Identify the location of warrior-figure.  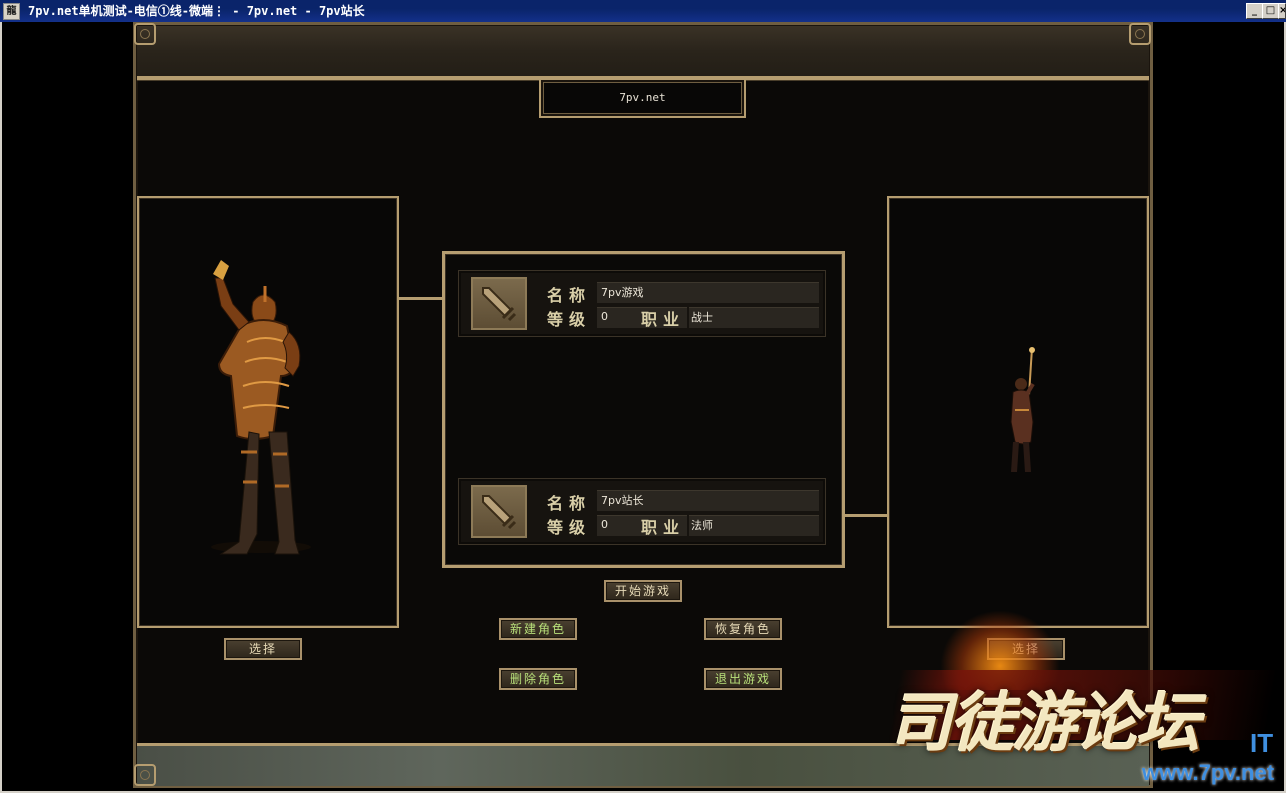
(261, 407).